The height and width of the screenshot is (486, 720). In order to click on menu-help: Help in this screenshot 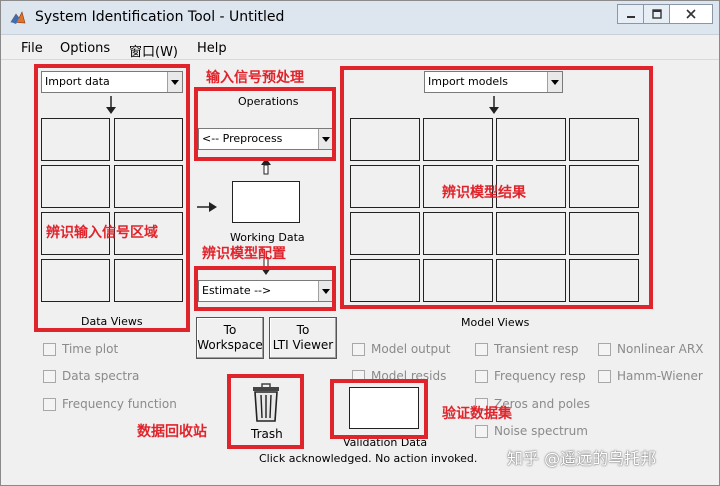, I will do `click(212, 48)`.